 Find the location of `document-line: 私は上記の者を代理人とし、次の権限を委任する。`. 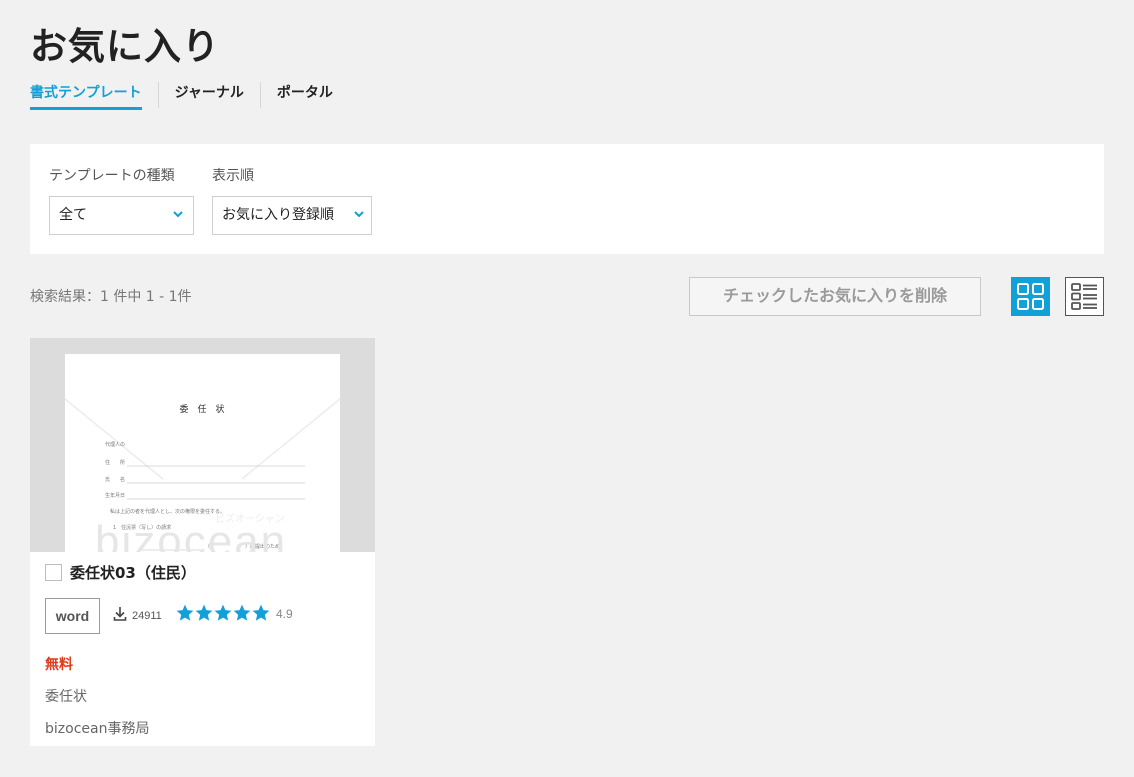

document-line: 私は上記の者を代理人とし、次の権限を委任する。 is located at coordinates (167, 511).